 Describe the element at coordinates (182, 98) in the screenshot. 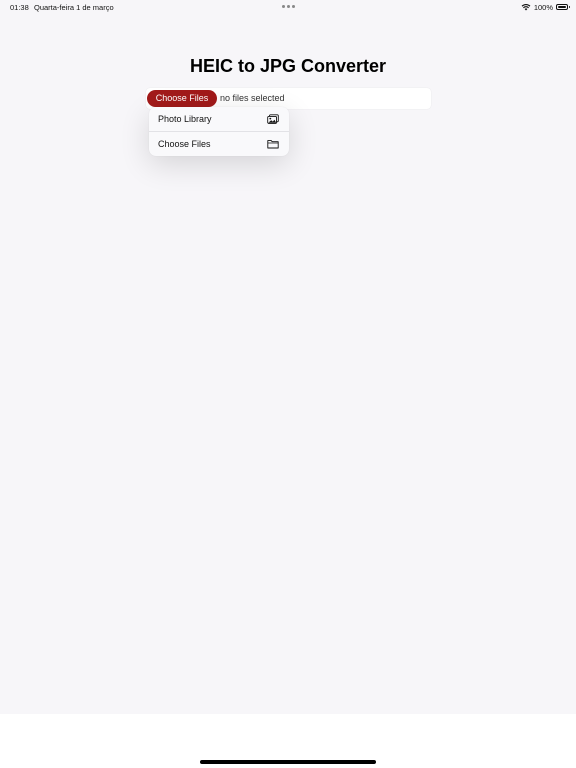

I see `choose-files-button: Choose Files` at that location.